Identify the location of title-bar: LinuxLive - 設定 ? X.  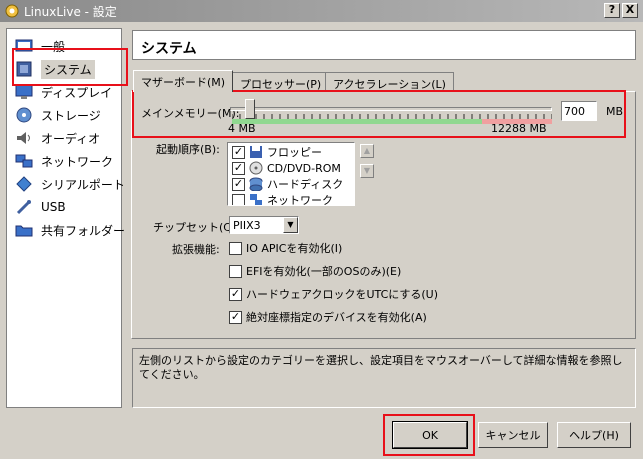
(321, 11).